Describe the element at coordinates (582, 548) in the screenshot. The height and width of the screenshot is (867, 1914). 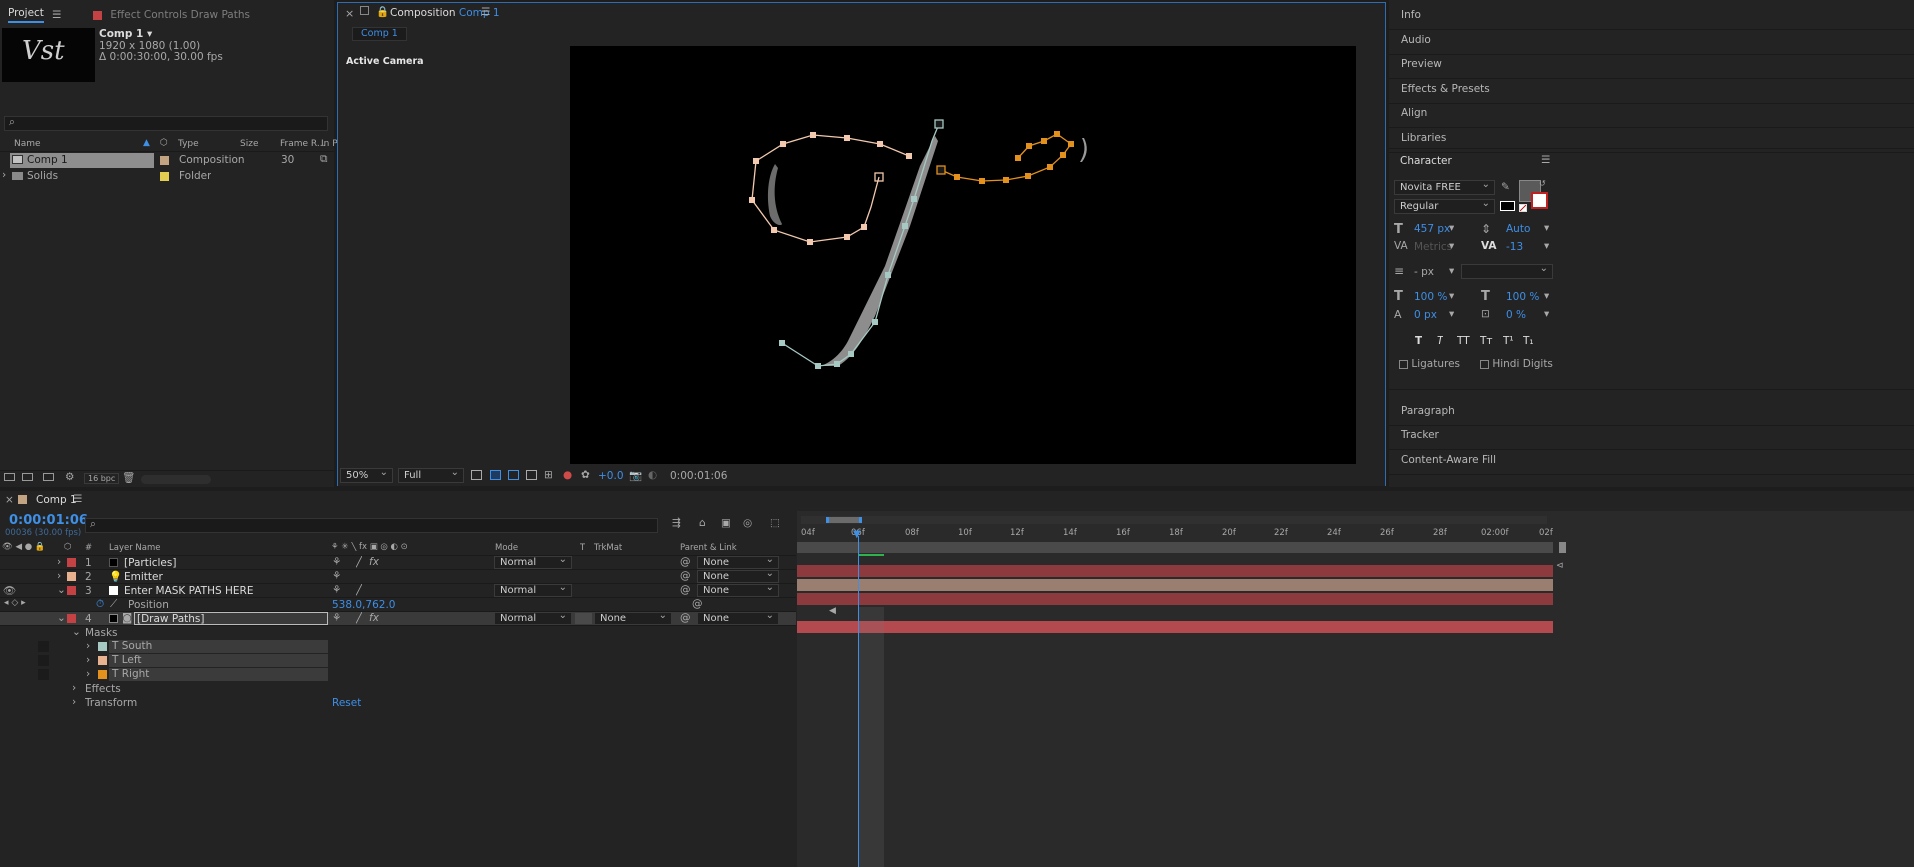
I see `column-preserve-transparency: T` at that location.